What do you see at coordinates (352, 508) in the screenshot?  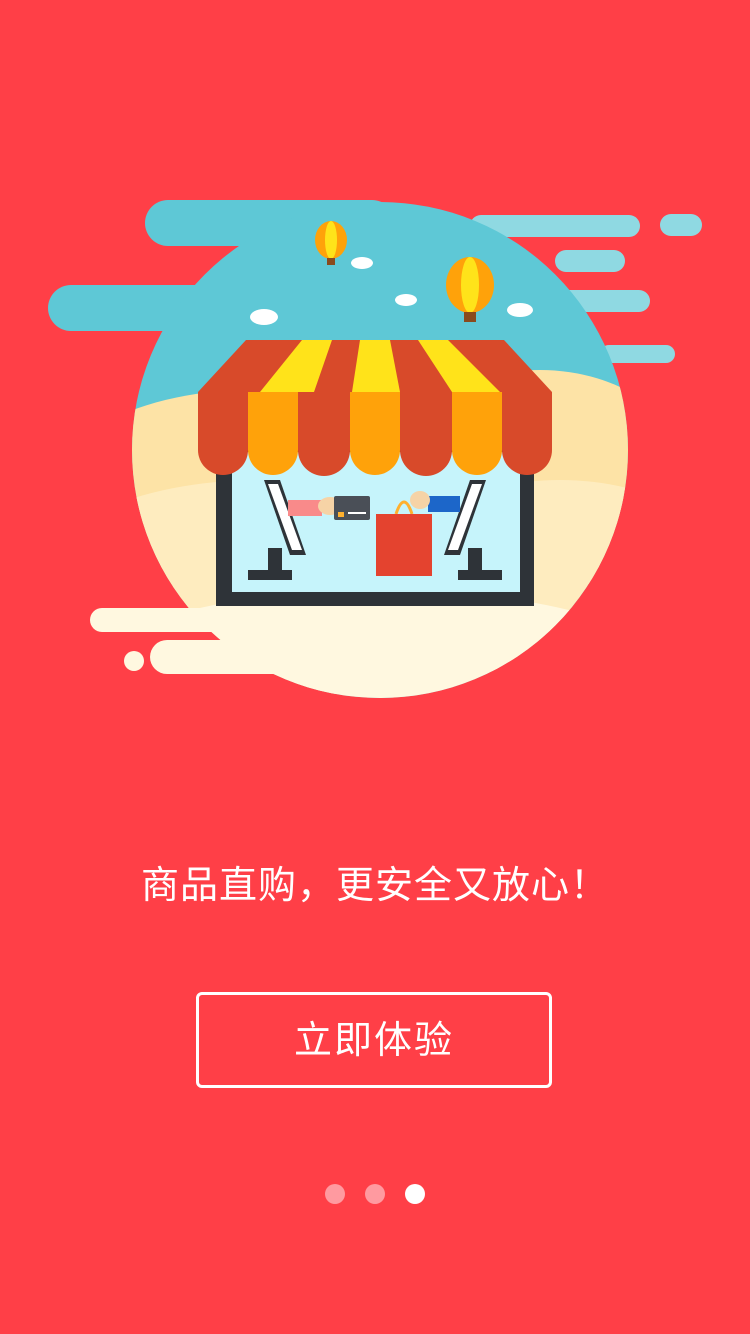 I see `credit-card-icon` at bounding box center [352, 508].